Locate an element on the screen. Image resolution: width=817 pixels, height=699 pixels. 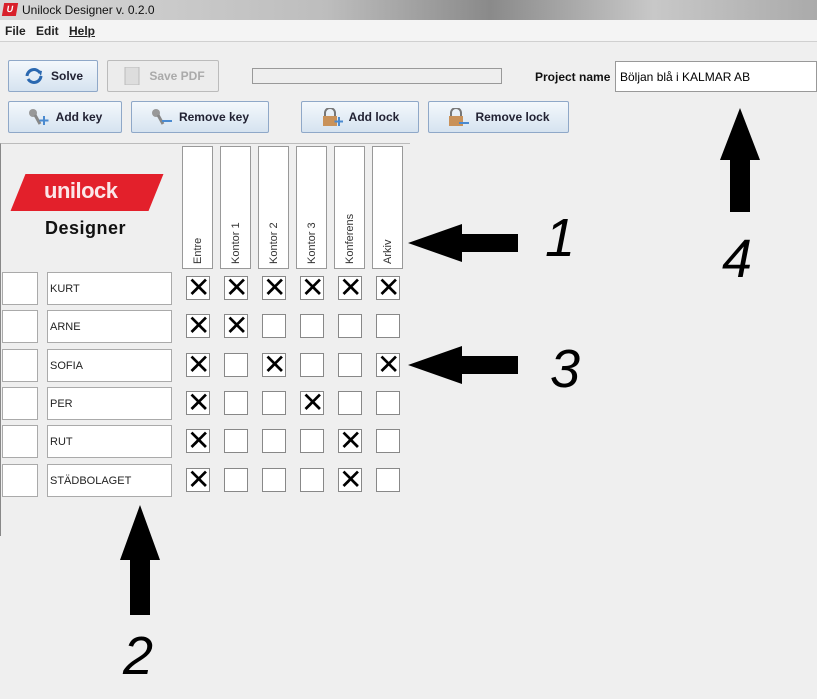
arrow-2-icon is located at coordinates (140, 560).